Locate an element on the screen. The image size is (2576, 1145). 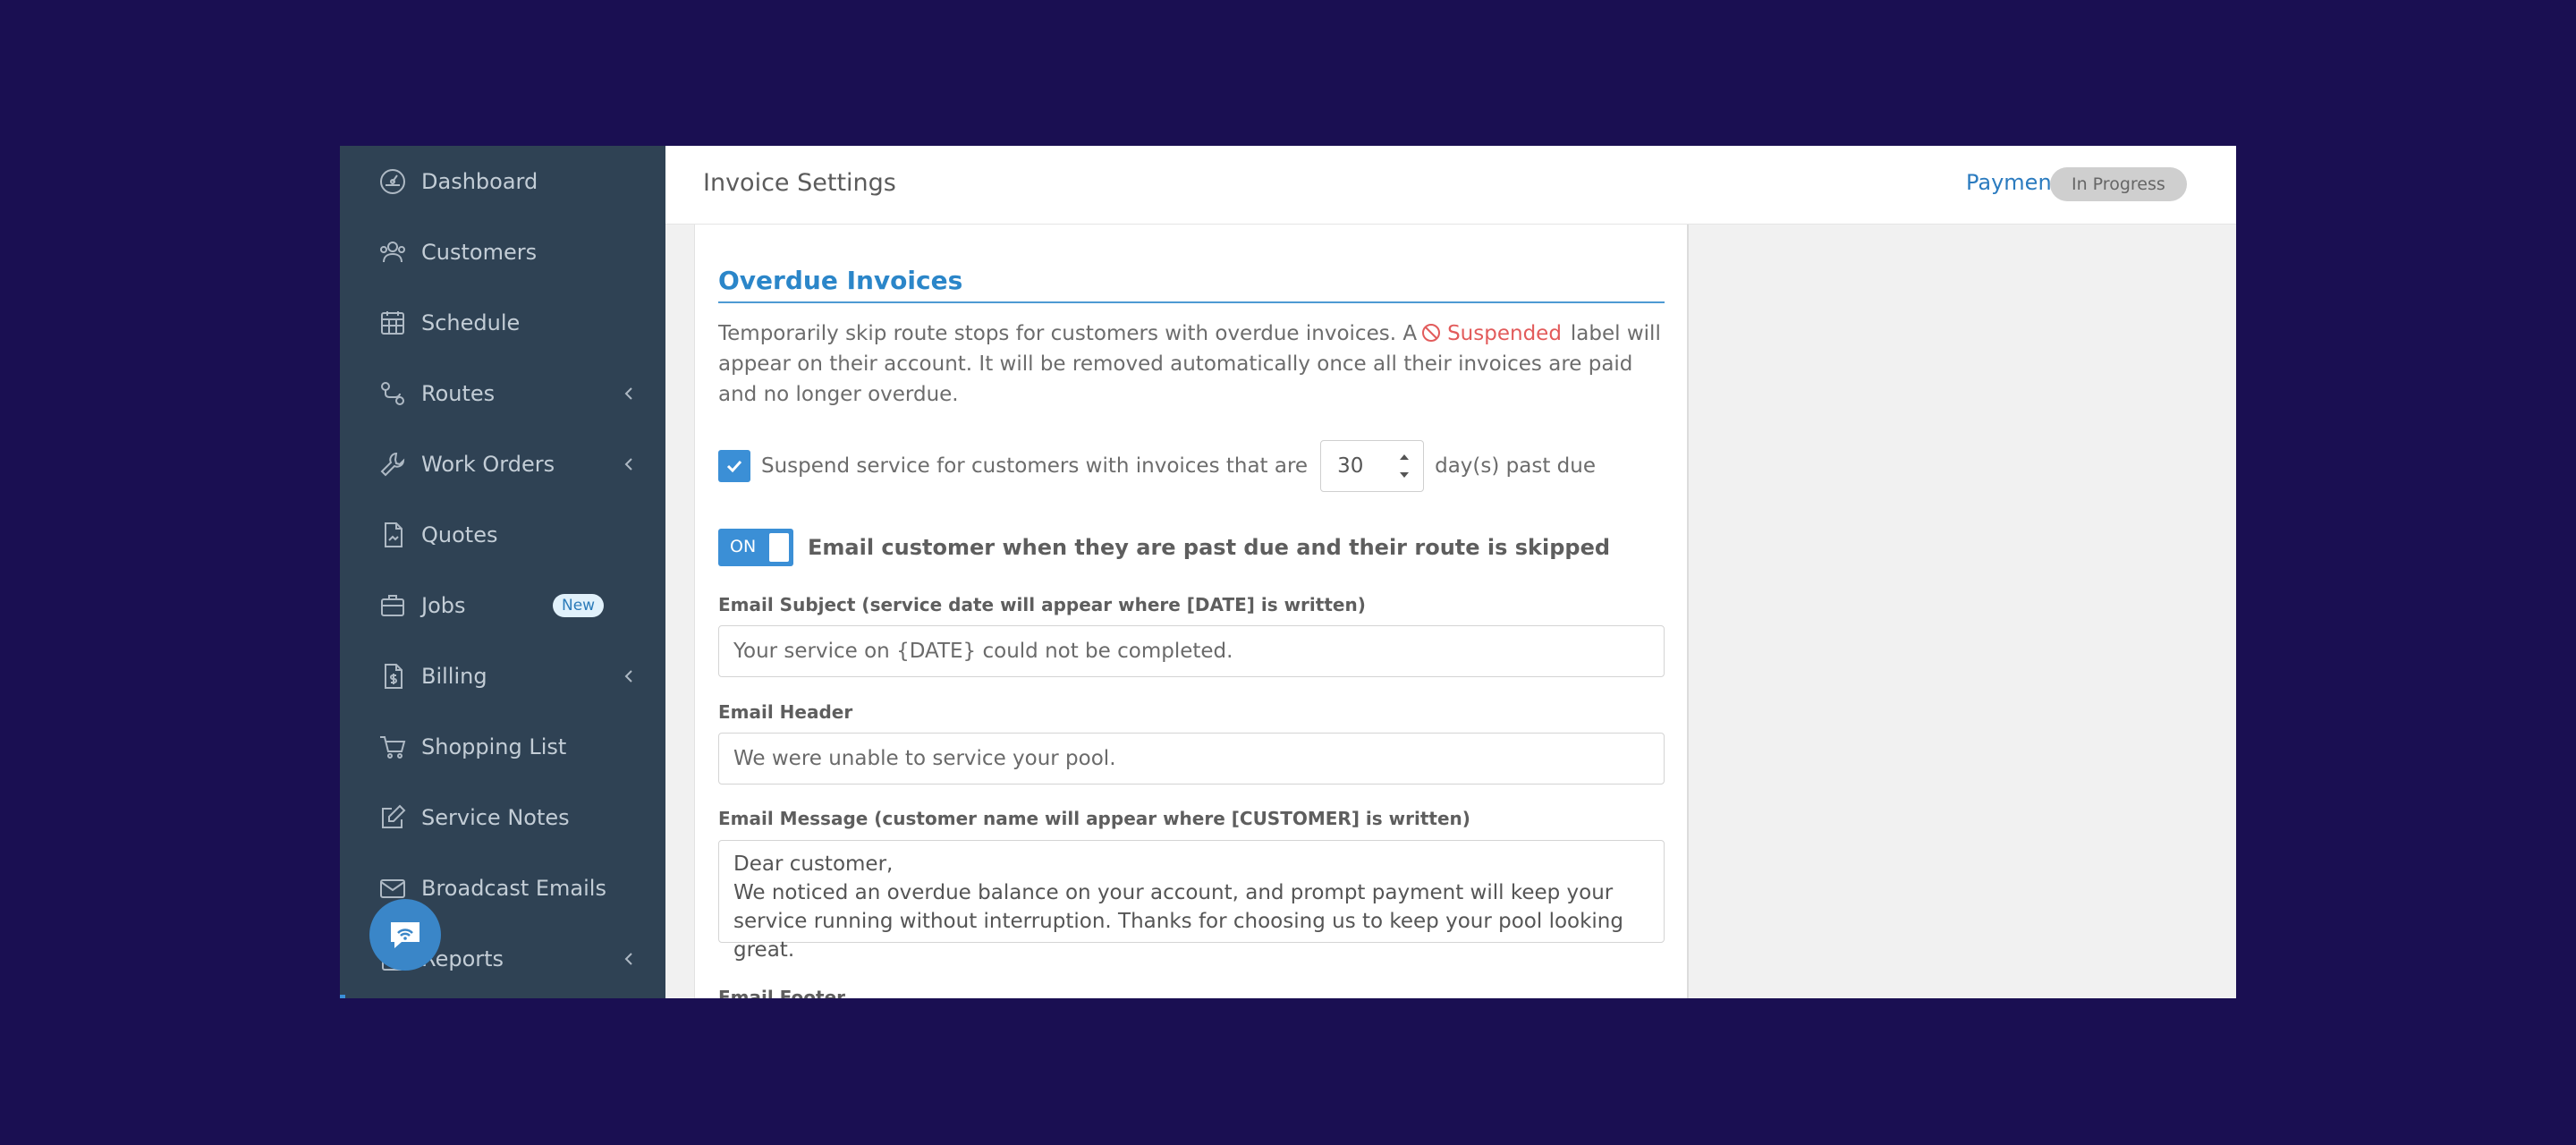
increment-icon is located at coordinates (1404, 457).